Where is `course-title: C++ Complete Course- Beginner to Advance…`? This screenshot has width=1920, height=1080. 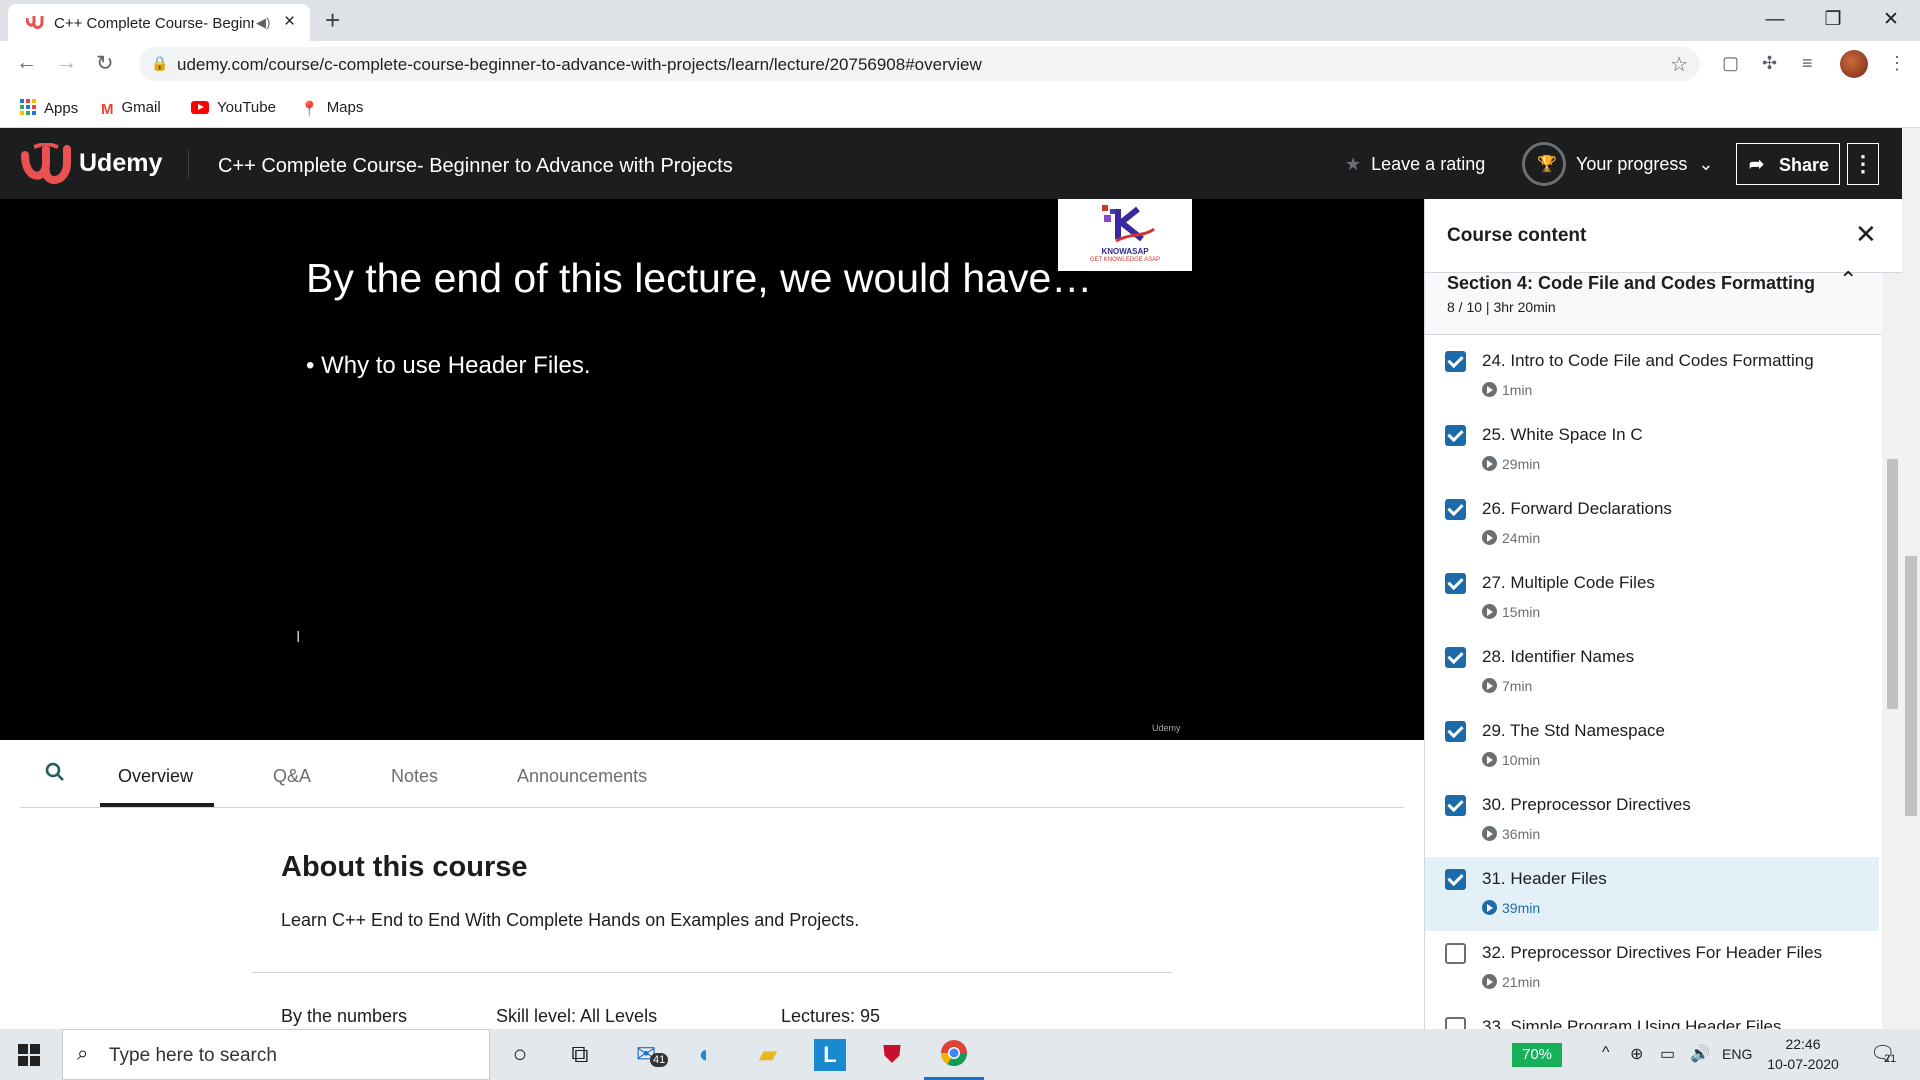 course-title: C++ Complete Course- Beginner to Advance… is located at coordinates (475, 166).